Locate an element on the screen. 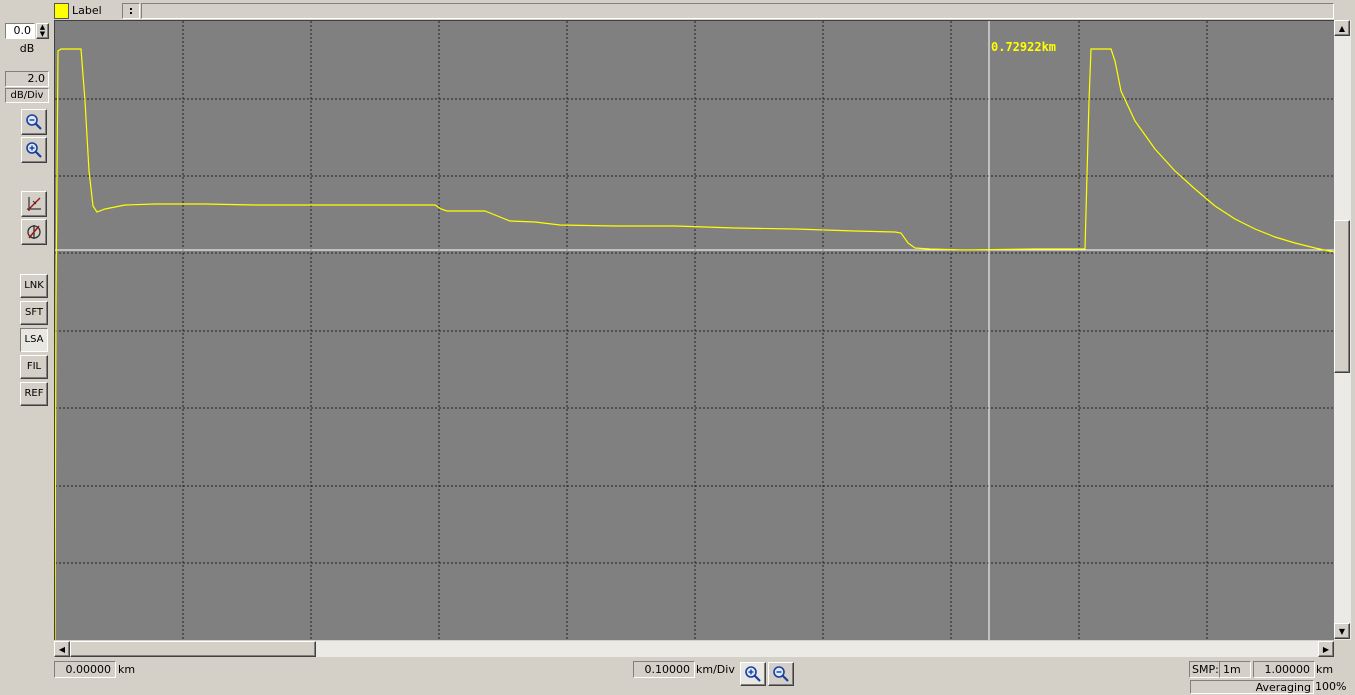 Image resolution: width=1355 pixels, height=695 pixels. cursor-reset-icon is located at coordinates (34, 232).